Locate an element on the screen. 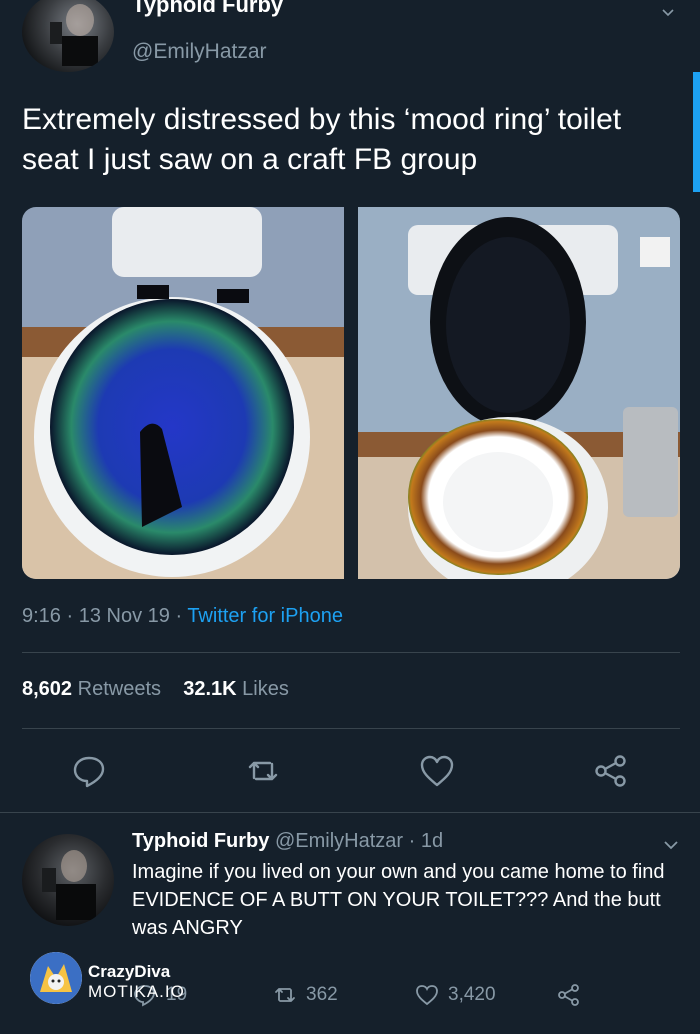 The image size is (700, 1034). scroll-indicator is located at coordinates (696, 132).